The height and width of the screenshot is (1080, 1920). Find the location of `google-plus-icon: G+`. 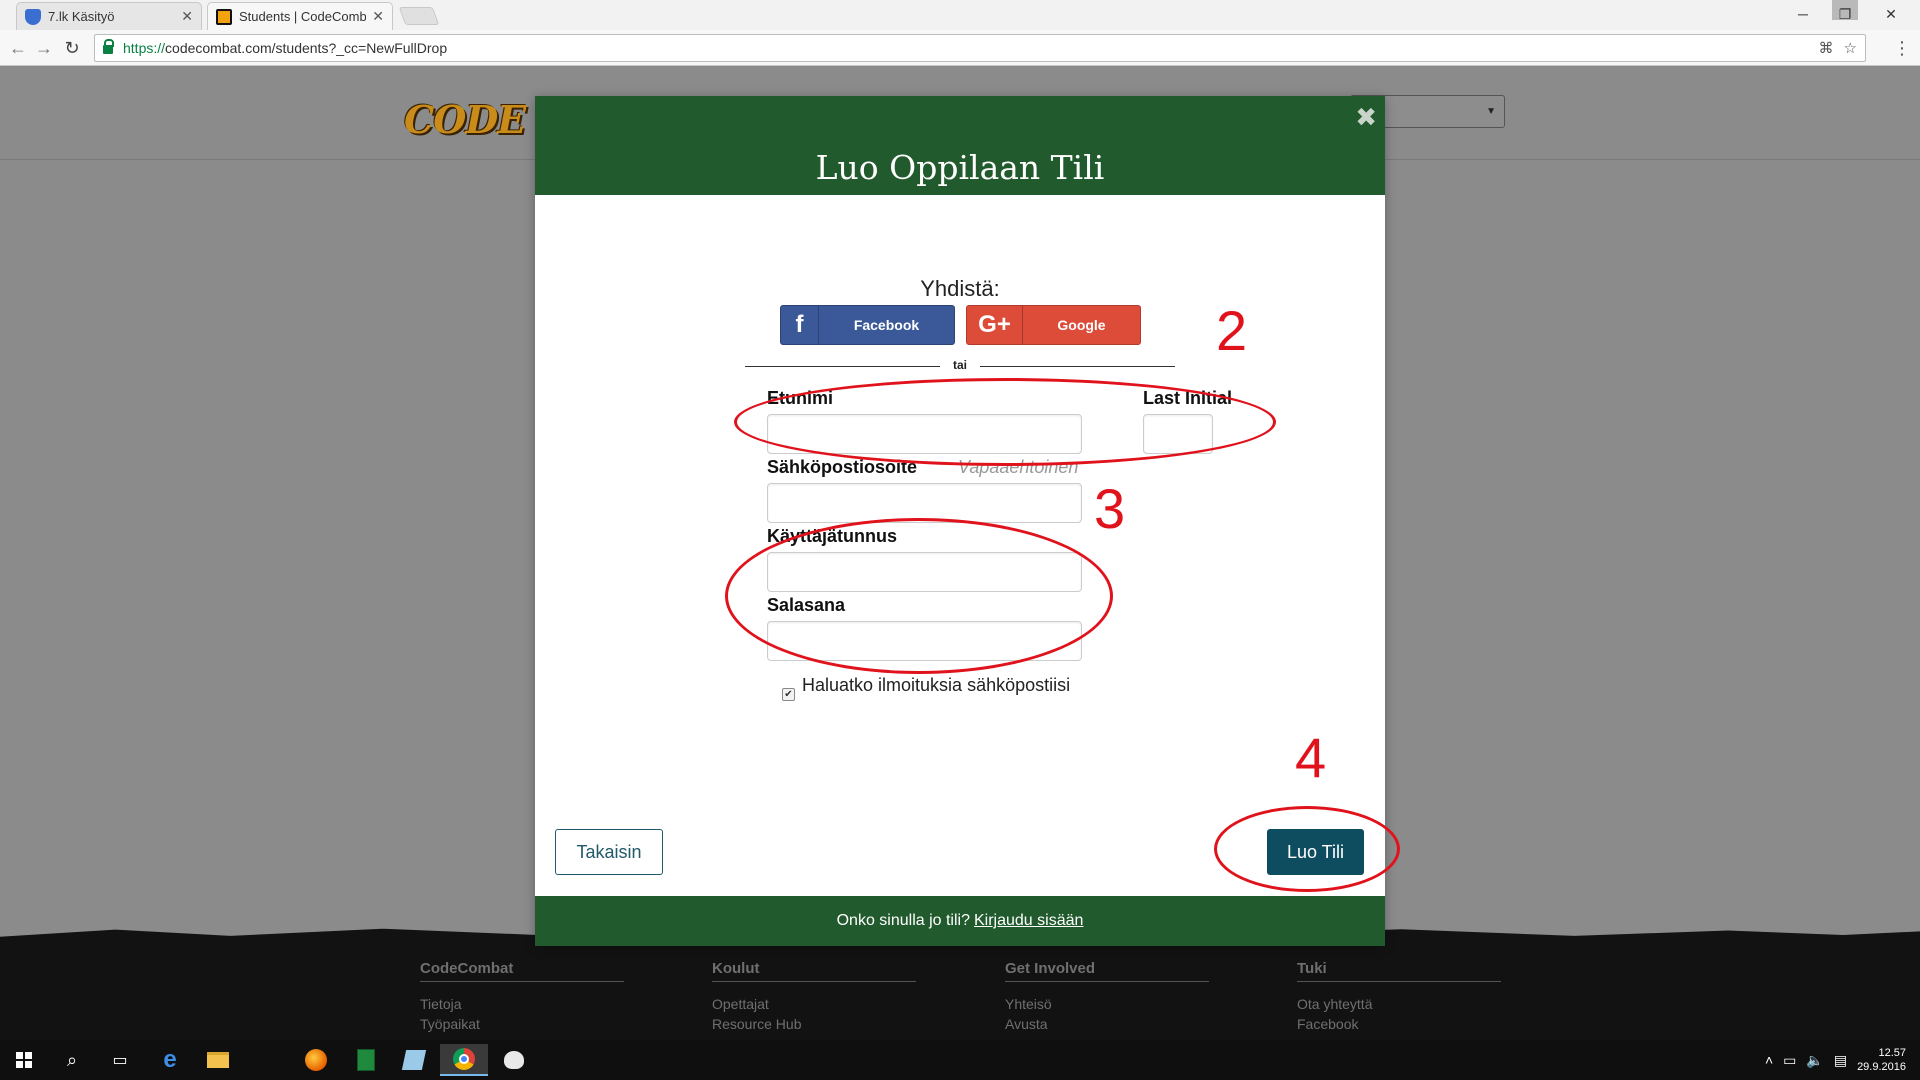

google-plus-icon: G+ is located at coordinates (995, 325).